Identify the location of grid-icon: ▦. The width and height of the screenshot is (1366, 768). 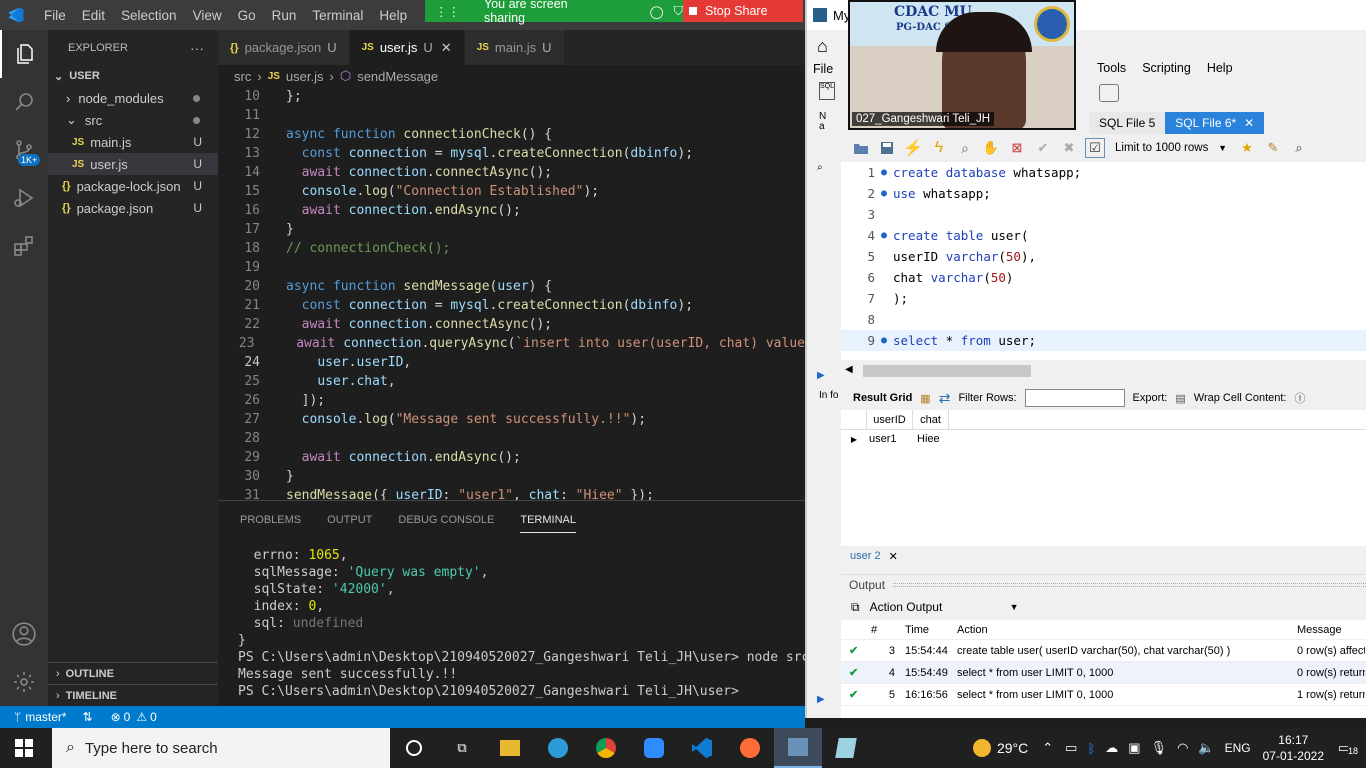
(925, 398).